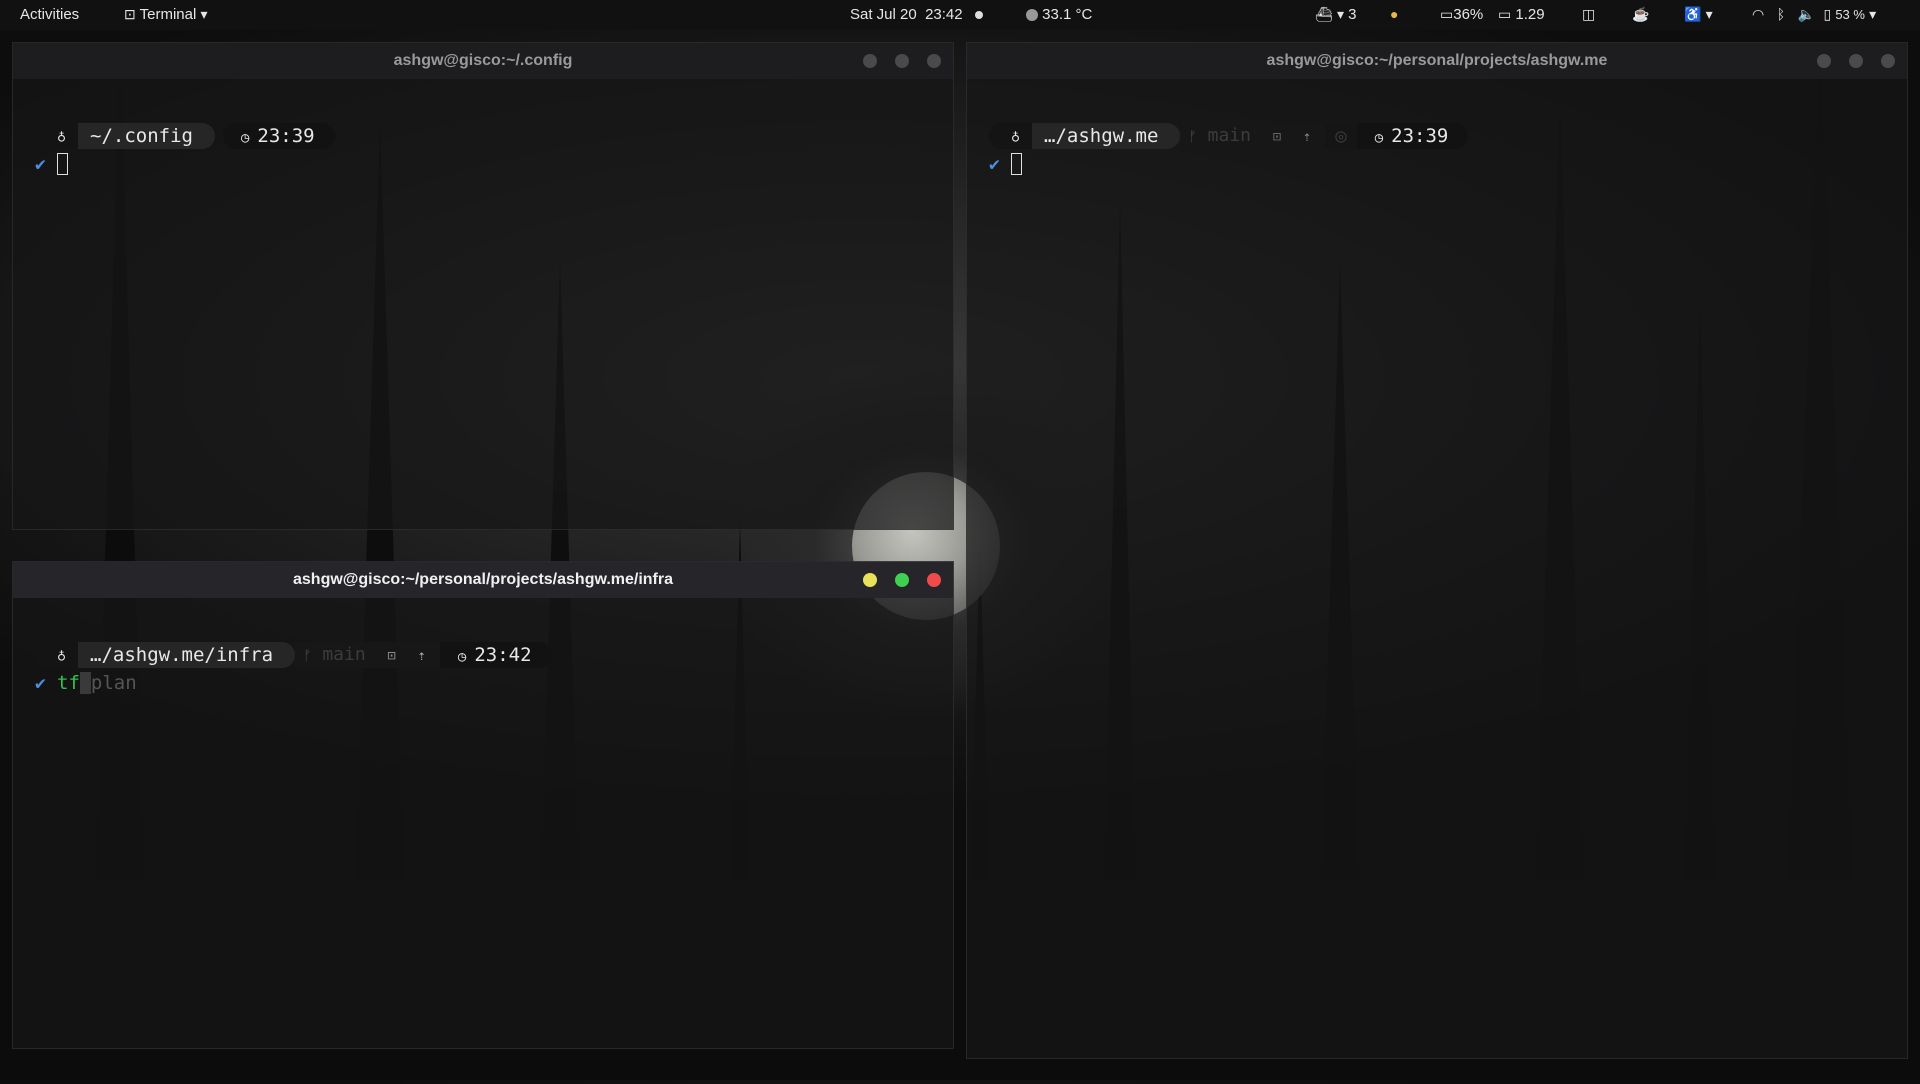  I want to click on shell-prompt: ♁ …/ashgw.me/infra ᚠ main ⊡ ⇡ ◷ 23:42, so click(293, 655).